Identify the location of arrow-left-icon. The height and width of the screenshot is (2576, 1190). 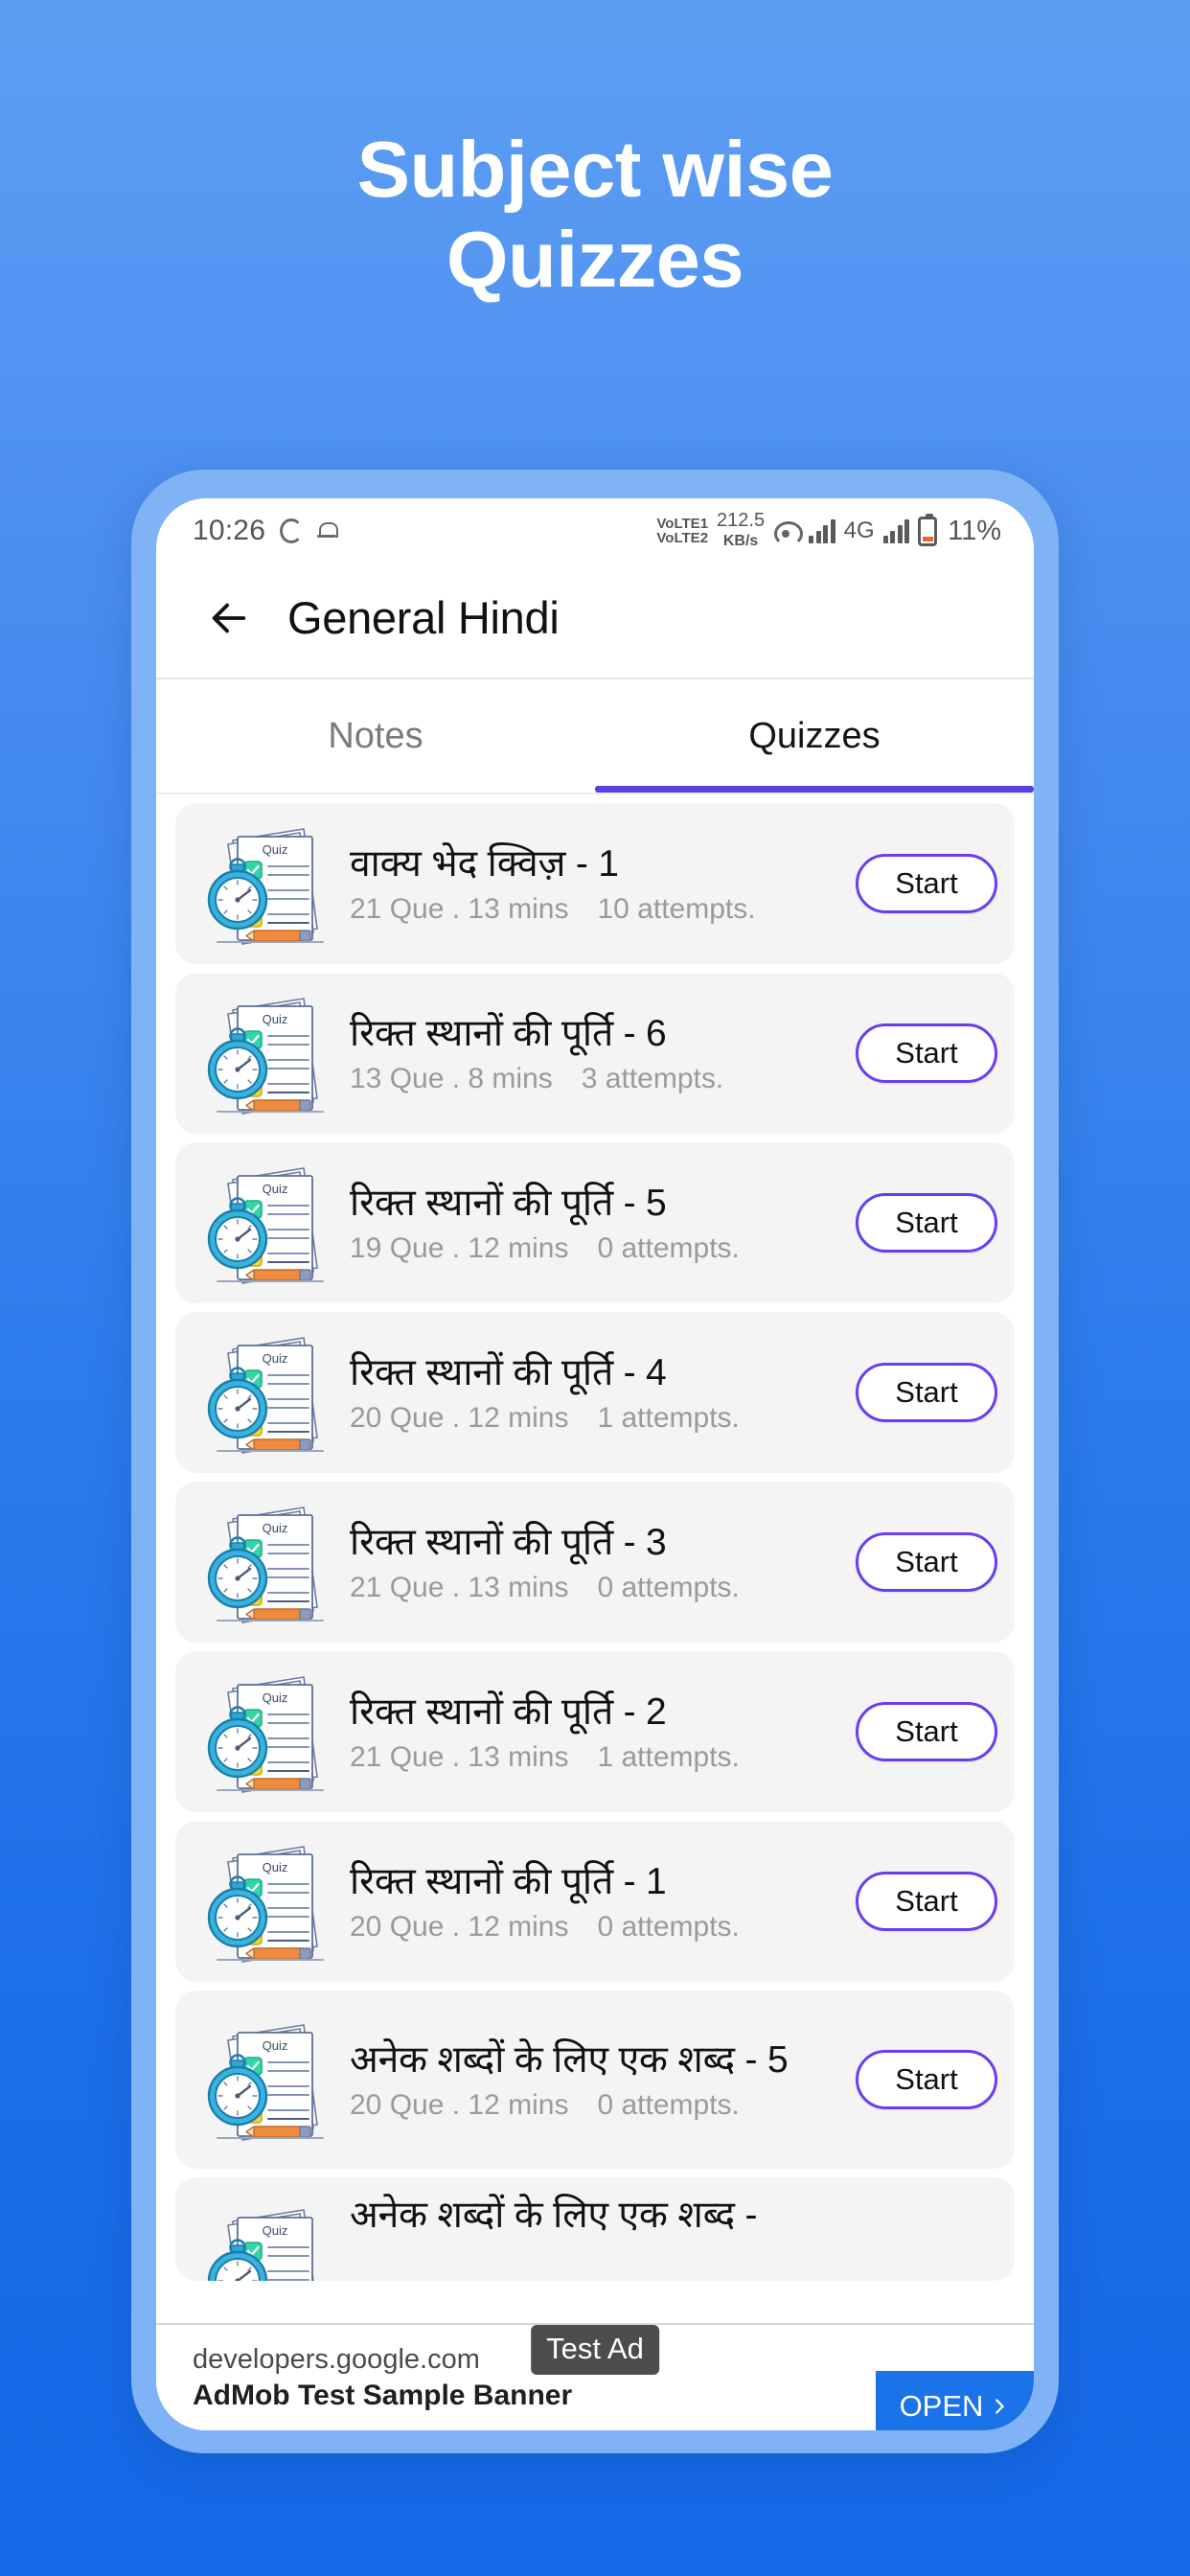
(229, 617).